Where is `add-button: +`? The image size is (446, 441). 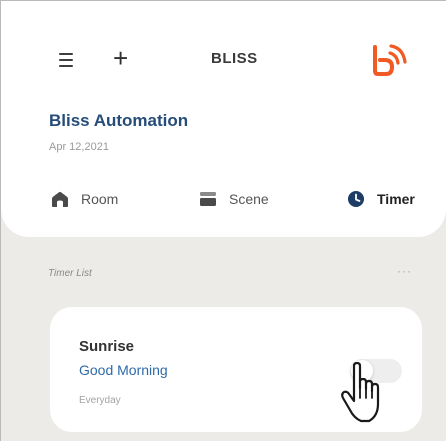 add-button: + is located at coordinates (120, 58).